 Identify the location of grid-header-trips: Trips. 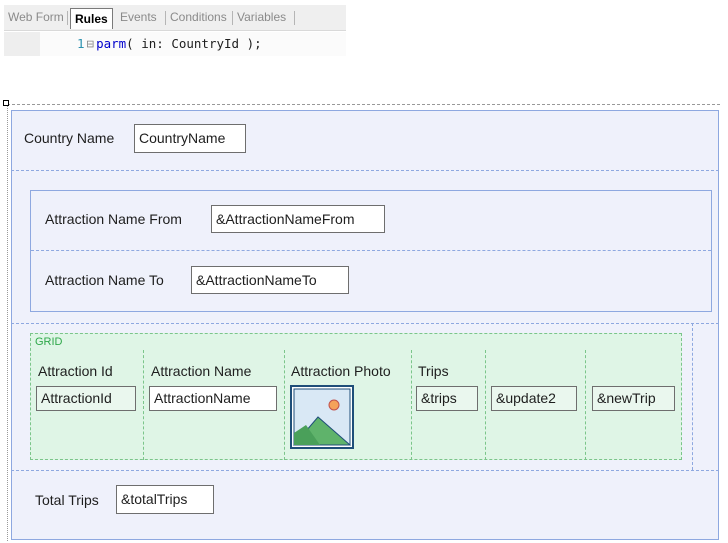
(433, 371).